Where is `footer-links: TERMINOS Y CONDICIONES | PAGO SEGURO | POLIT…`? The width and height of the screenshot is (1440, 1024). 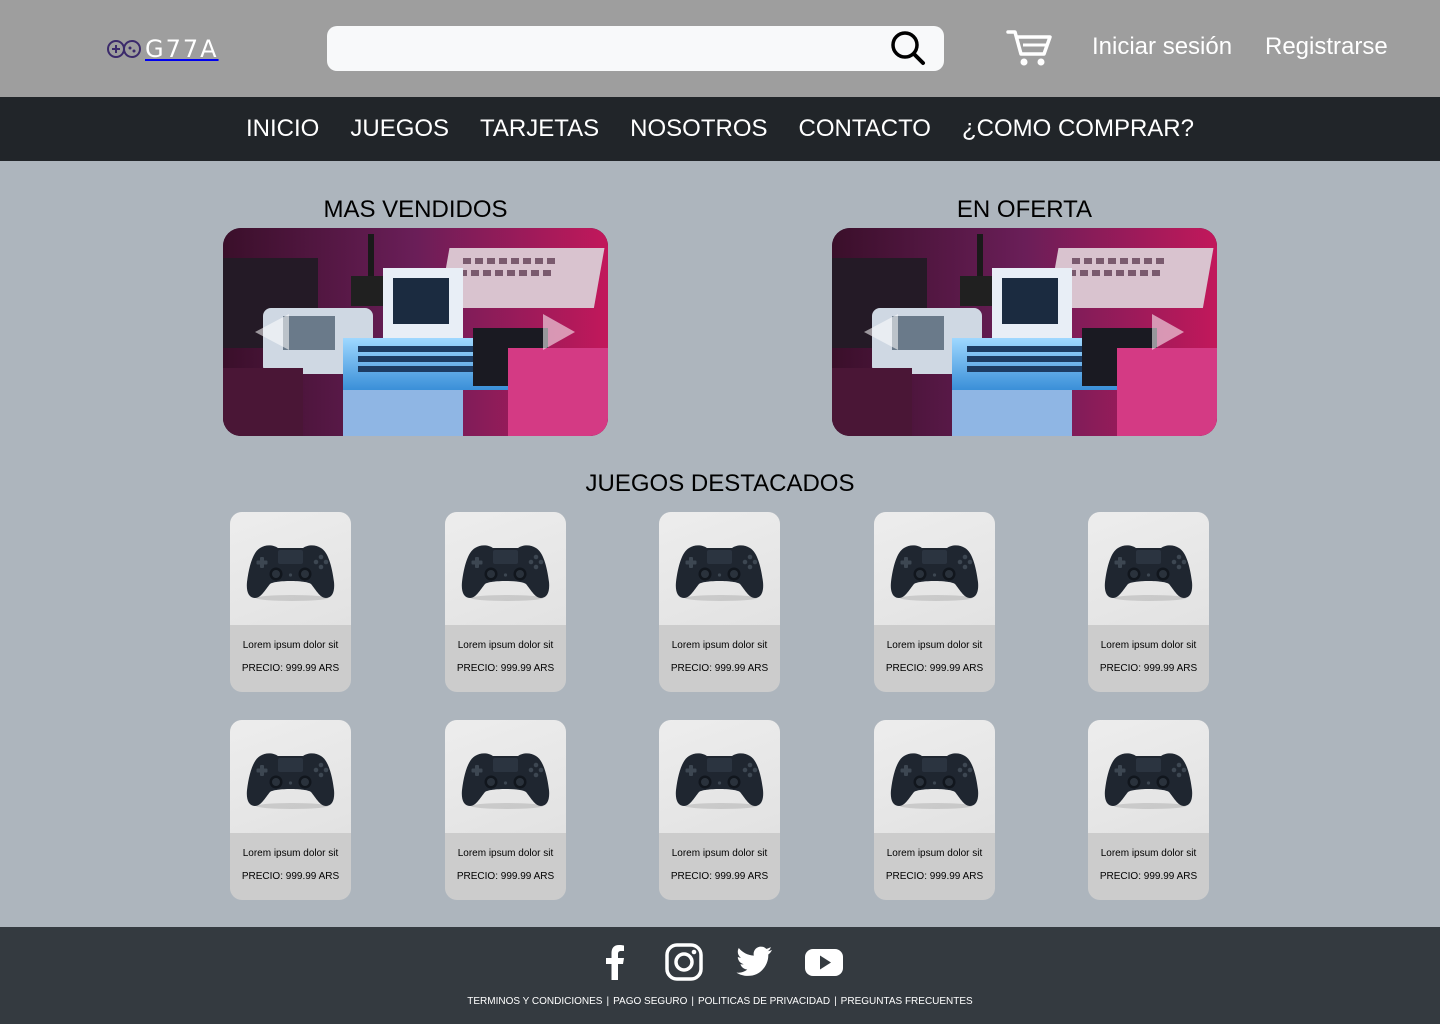
footer-links: TERMINOS Y CONDICIONES | PAGO SEGURO | POLIT… is located at coordinates (720, 1001).